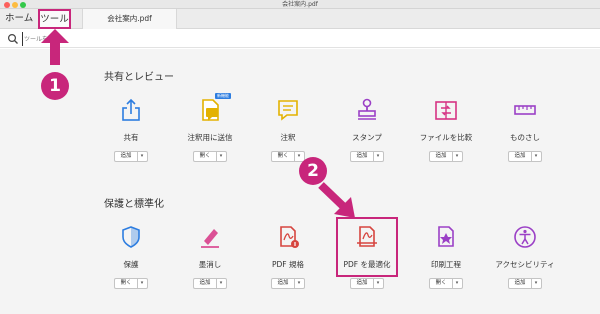 This screenshot has height=314, width=600. Describe the element at coordinates (446, 256) in the screenshot. I see `tool-print-production: 印刷工程 開く ▾` at that location.